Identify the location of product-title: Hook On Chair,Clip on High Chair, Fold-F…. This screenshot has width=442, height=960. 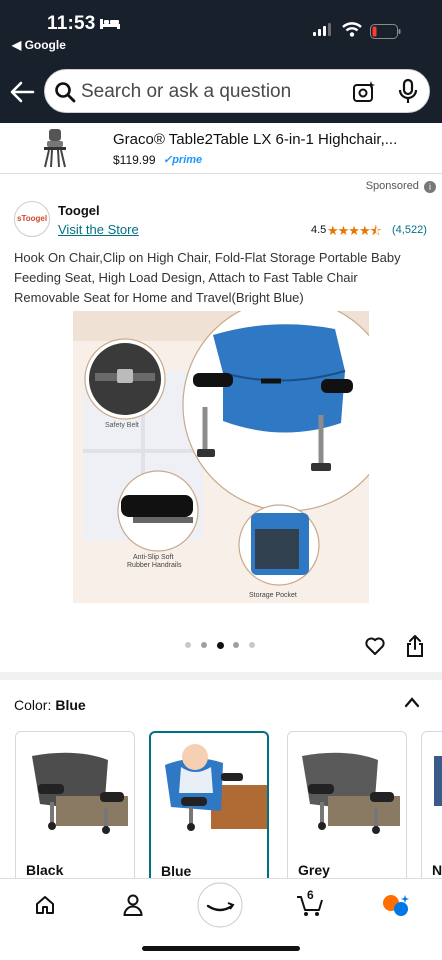
(207, 277).